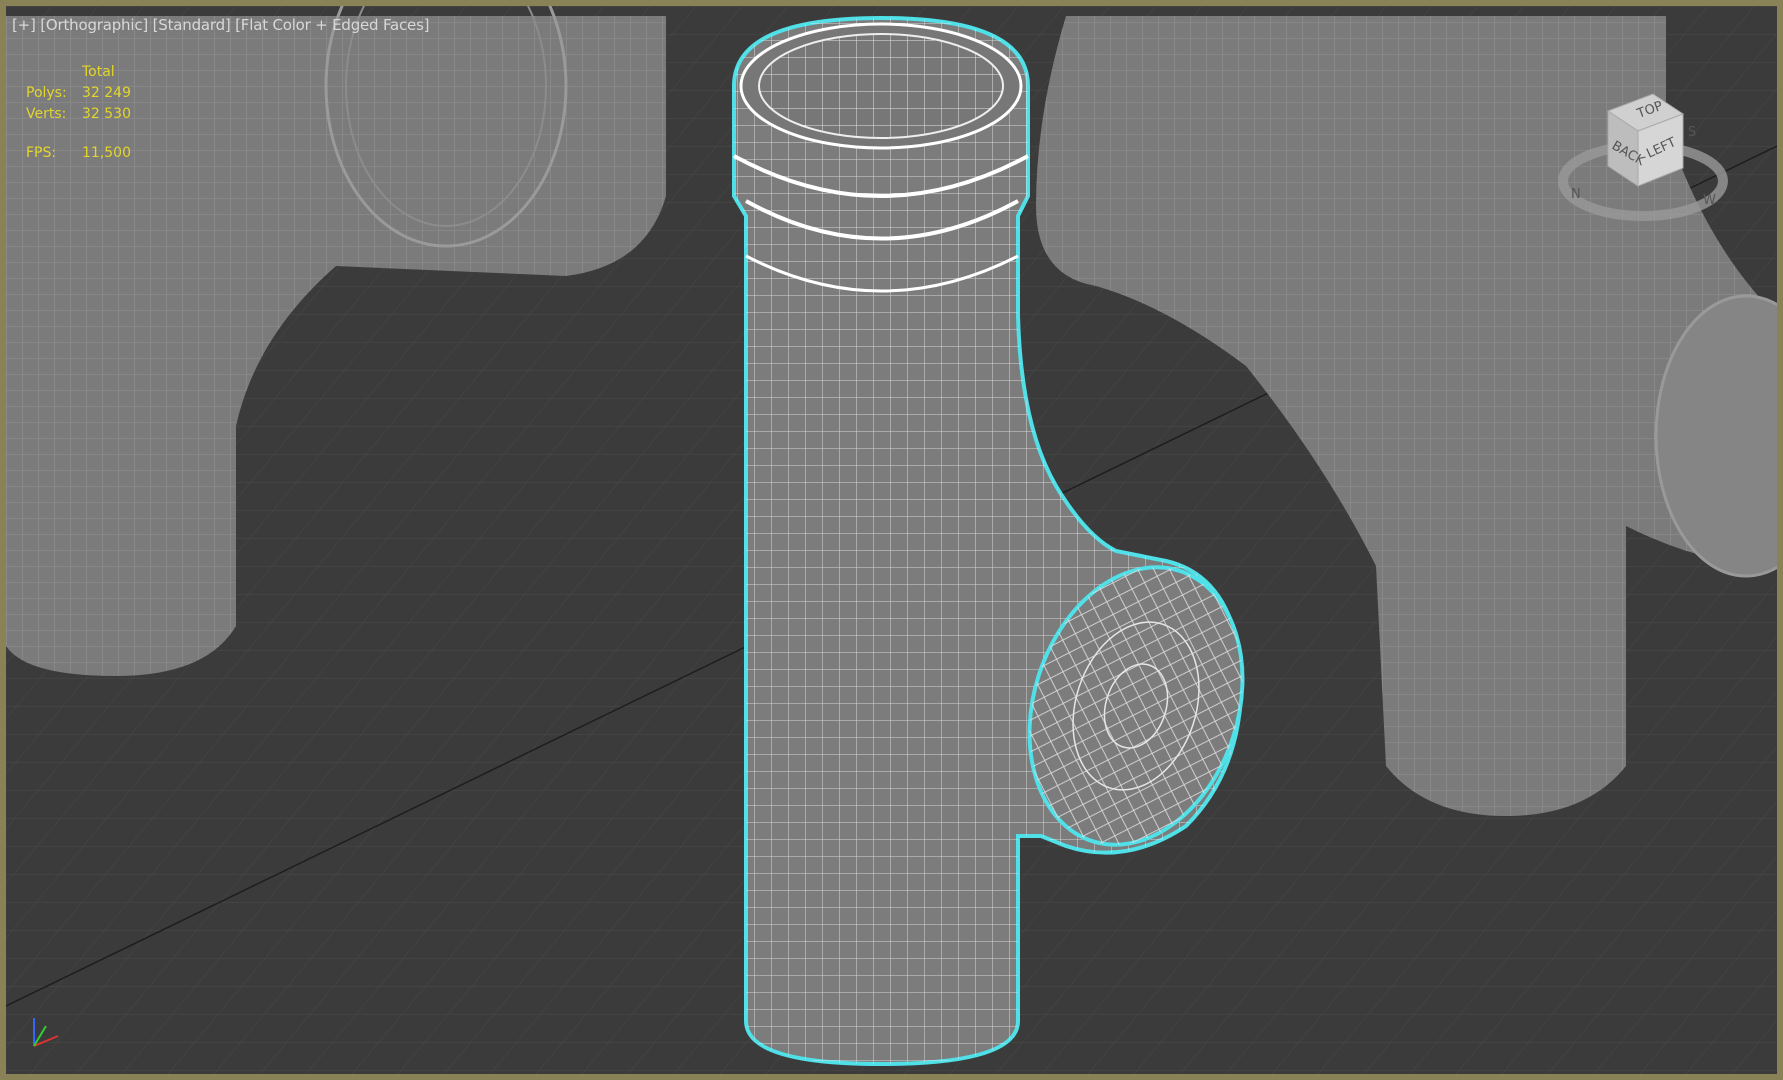 The image size is (1783, 1080). What do you see at coordinates (332, 25) in the screenshot?
I see `viewport-menu-shading: [Flat Color + Edged Faces]` at bounding box center [332, 25].